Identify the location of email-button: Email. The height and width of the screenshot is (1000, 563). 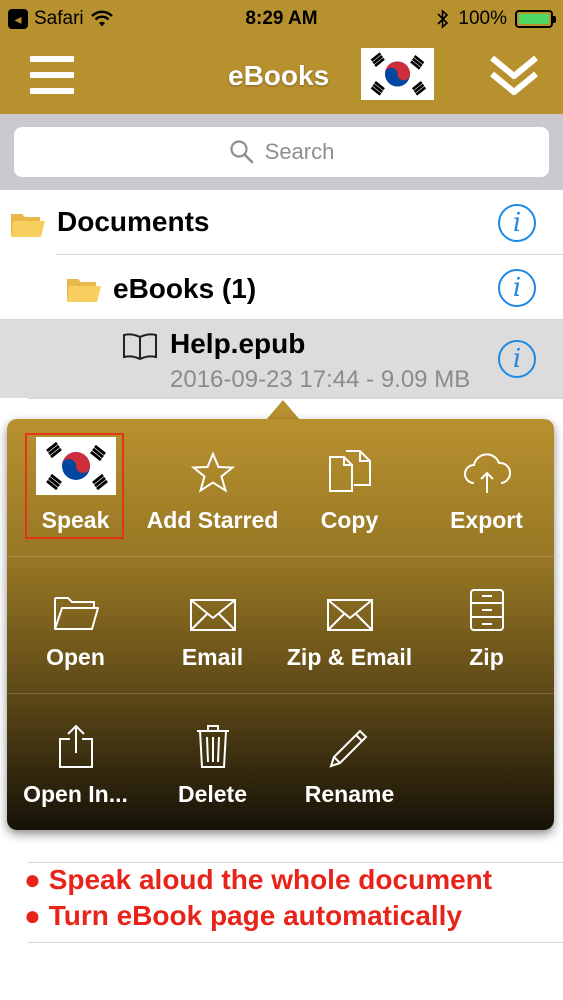
(212, 624).